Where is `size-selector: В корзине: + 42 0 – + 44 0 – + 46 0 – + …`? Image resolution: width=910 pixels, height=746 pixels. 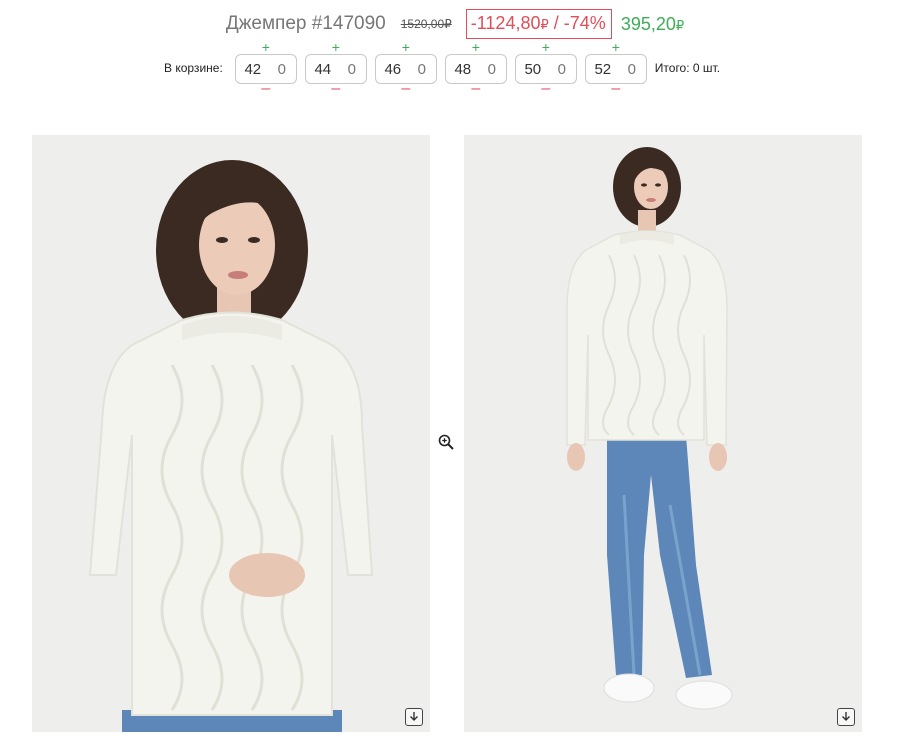 size-selector: В корзине: + 42 0 – + 44 0 – + 46 0 – + … is located at coordinates (442, 68).